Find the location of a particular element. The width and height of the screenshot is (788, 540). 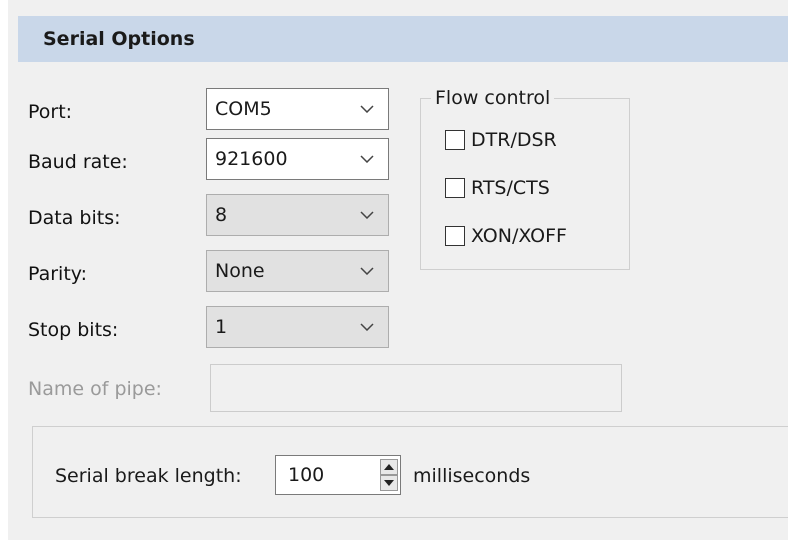

parity-label: Parity: is located at coordinates (58, 274).